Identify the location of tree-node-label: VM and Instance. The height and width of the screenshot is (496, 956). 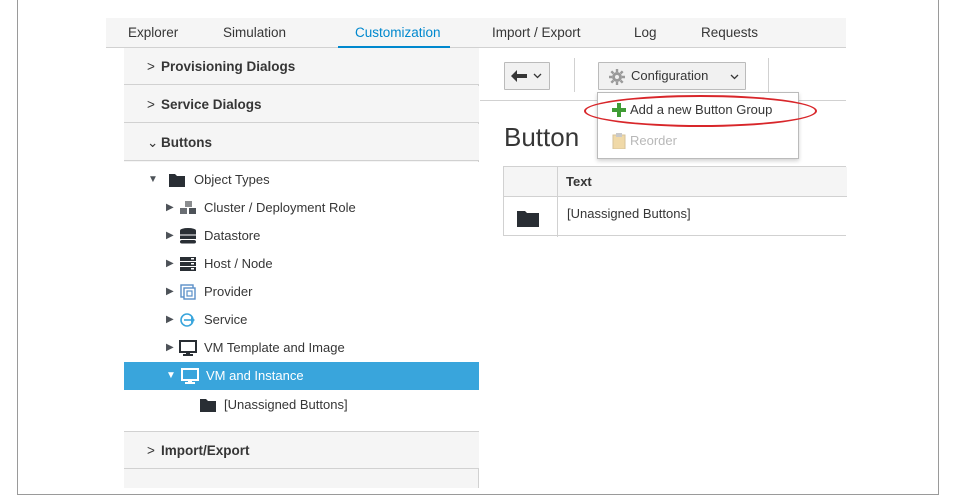
(255, 375).